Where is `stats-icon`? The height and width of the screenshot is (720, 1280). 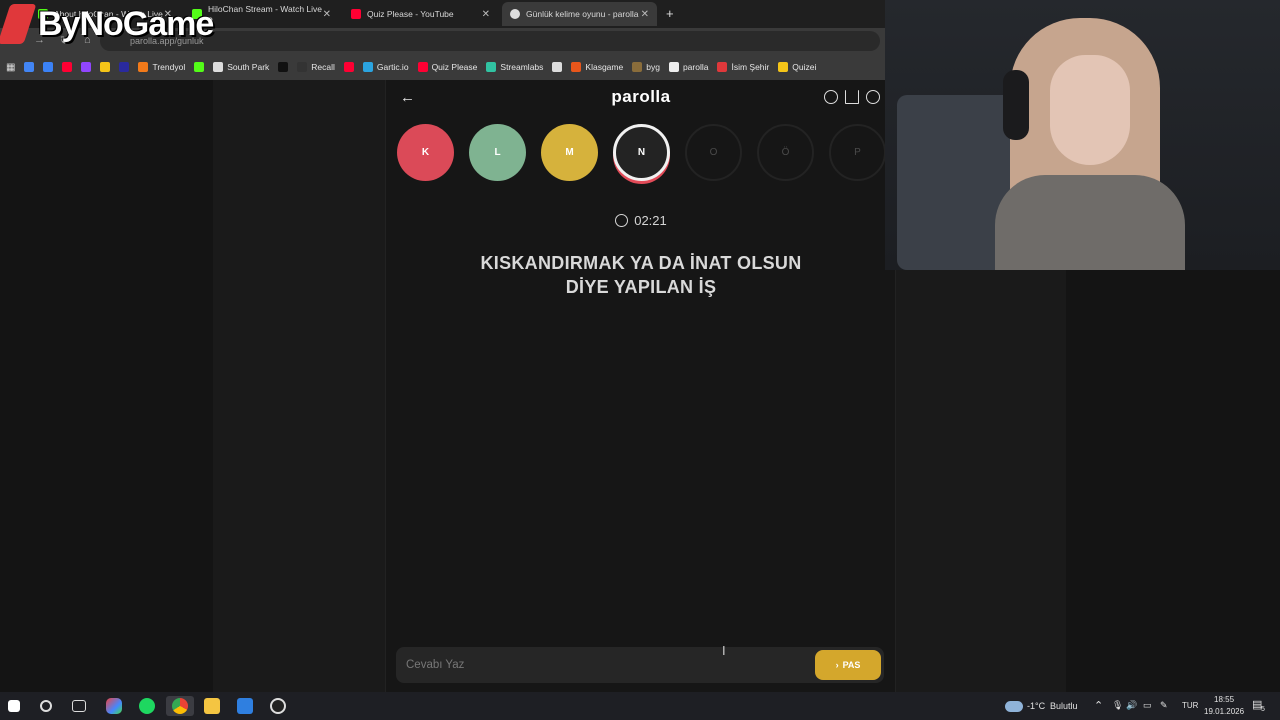
stats-icon is located at coordinates (852, 97).